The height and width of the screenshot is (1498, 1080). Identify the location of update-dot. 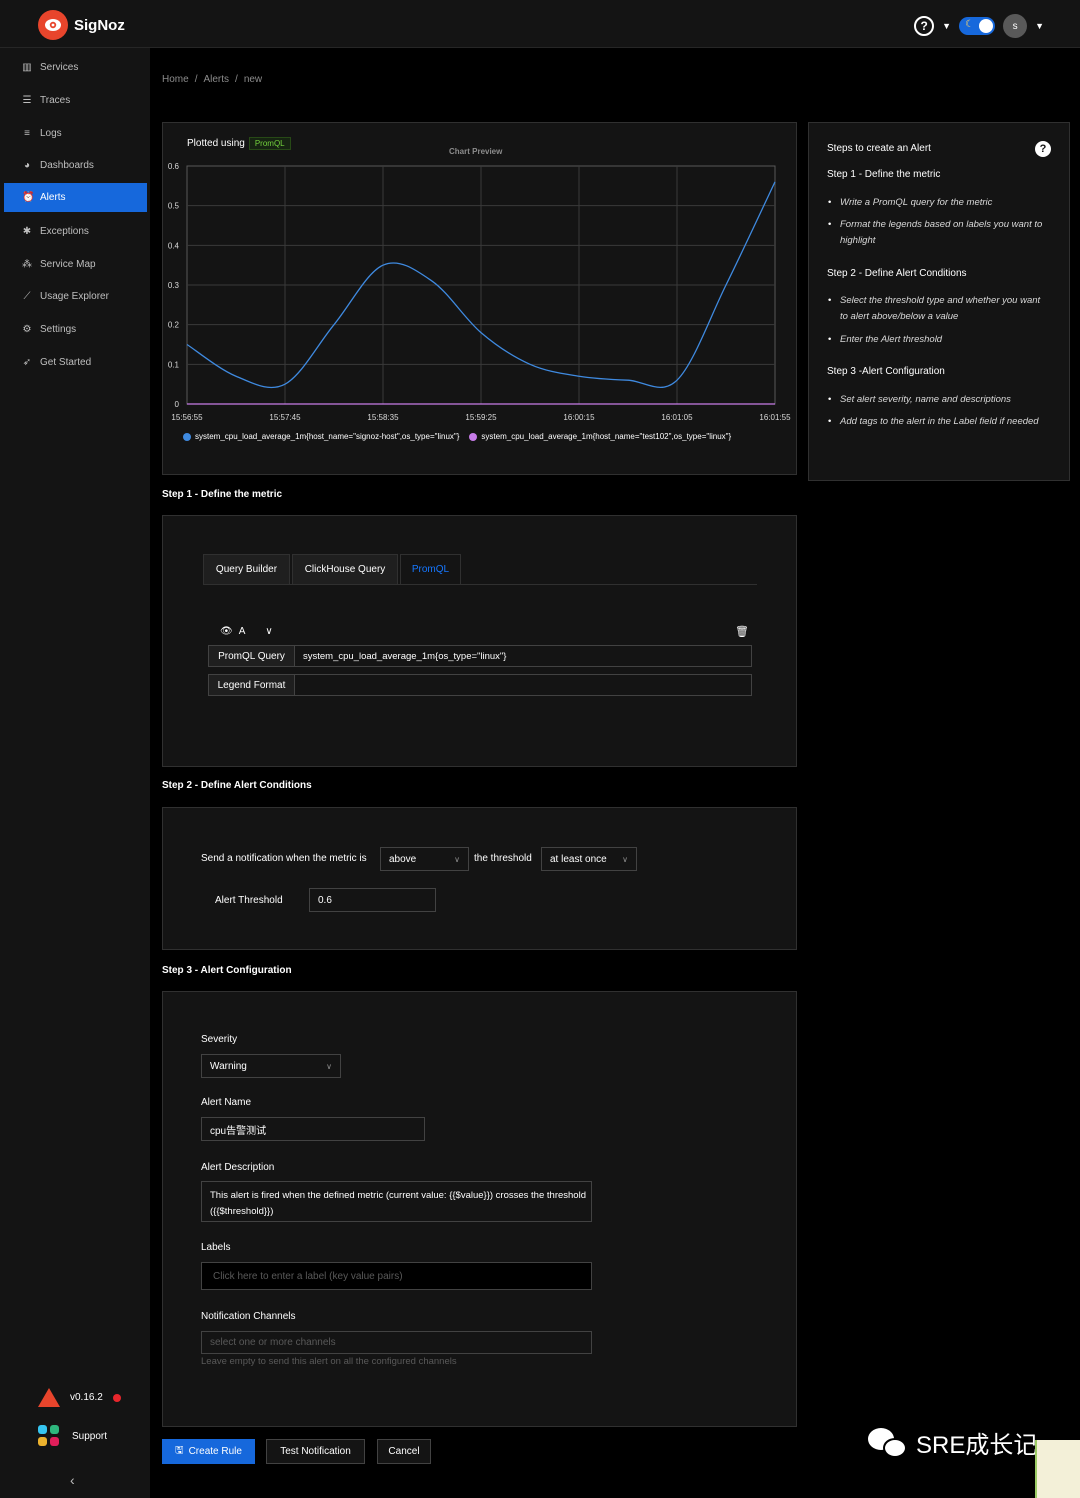
(116, 1397).